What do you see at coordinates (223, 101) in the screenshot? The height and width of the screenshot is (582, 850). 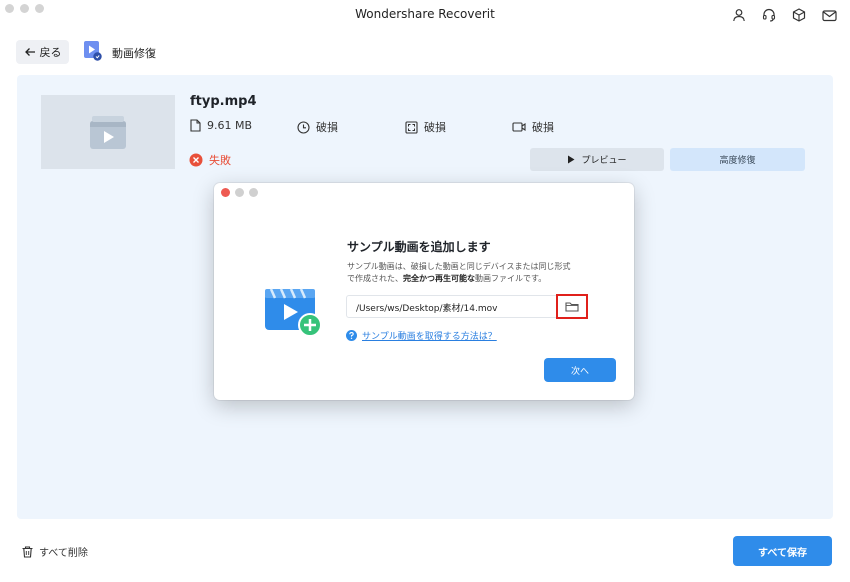 I see `file-name: ftyp.mp4` at bounding box center [223, 101].